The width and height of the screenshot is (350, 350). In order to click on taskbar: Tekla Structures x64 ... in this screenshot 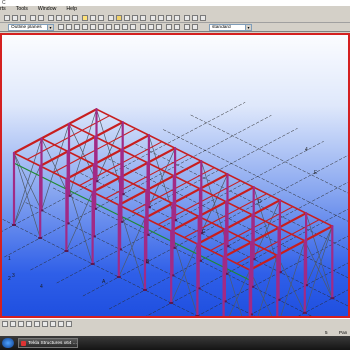, I will do `click(175, 343)`.